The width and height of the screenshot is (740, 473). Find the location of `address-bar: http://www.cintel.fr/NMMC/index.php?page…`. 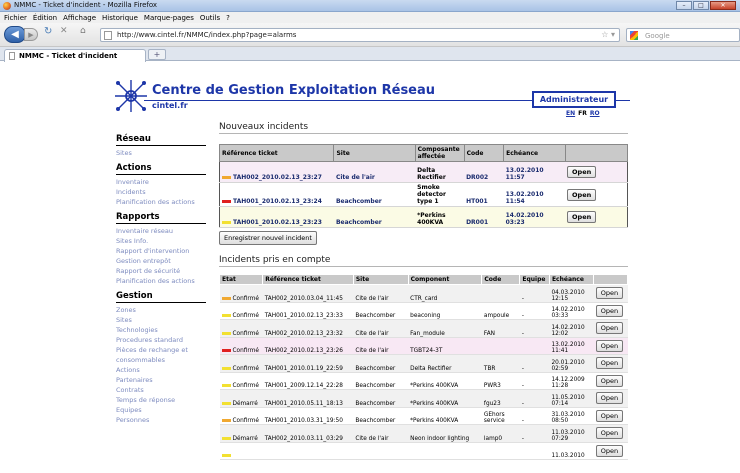

address-bar: http://www.cintel.fr/NMMC/index.php?page… is located at coordinates (360, 35).